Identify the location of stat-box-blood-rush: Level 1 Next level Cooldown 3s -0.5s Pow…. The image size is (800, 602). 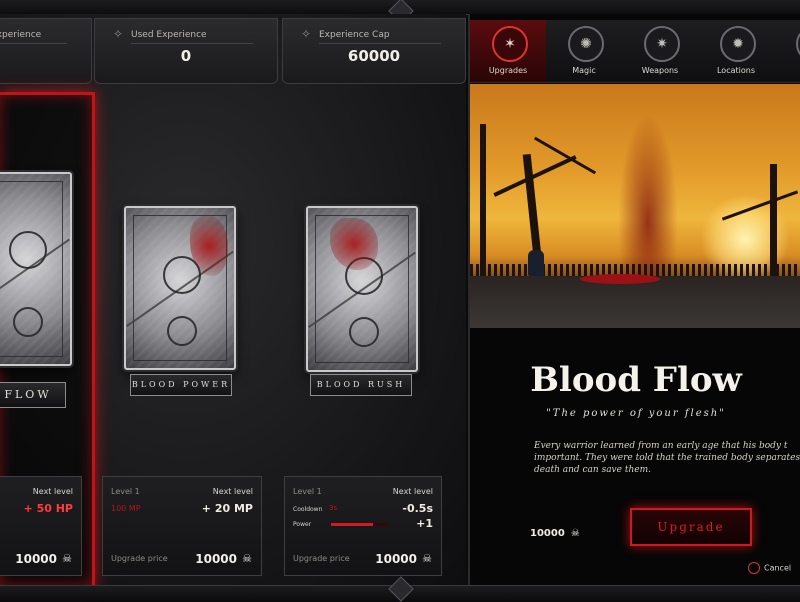
(363, 526).